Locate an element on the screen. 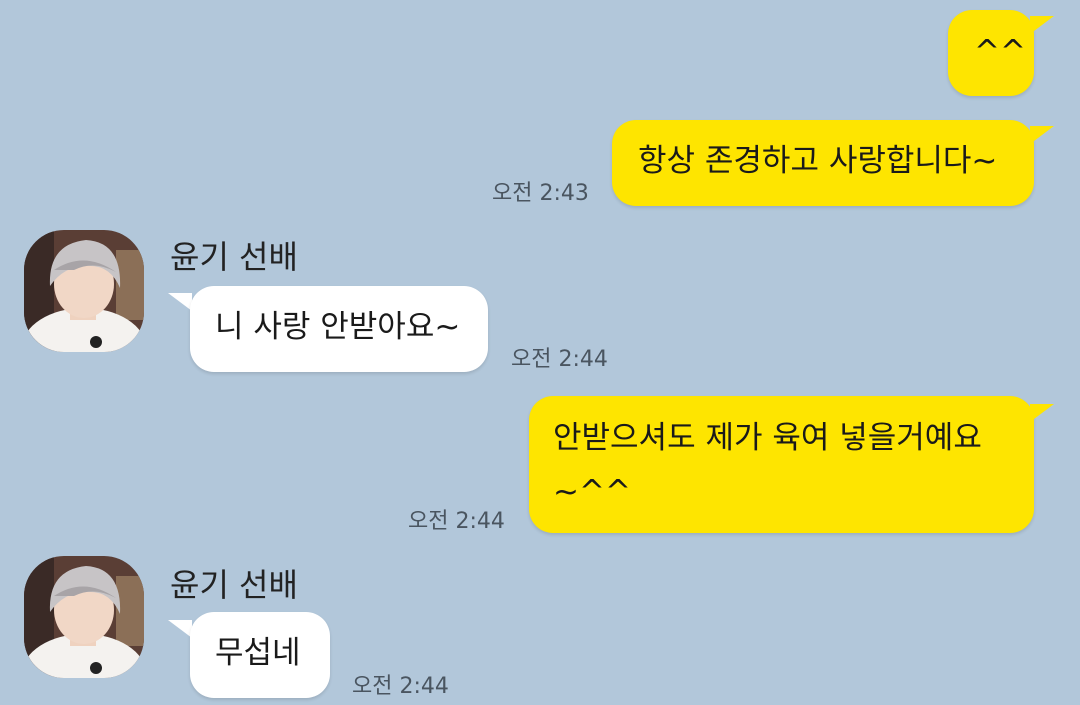 This screenshot has height=705, width=1080. their-message-bubble: 무섭네 is located at coordinates (260, 655).